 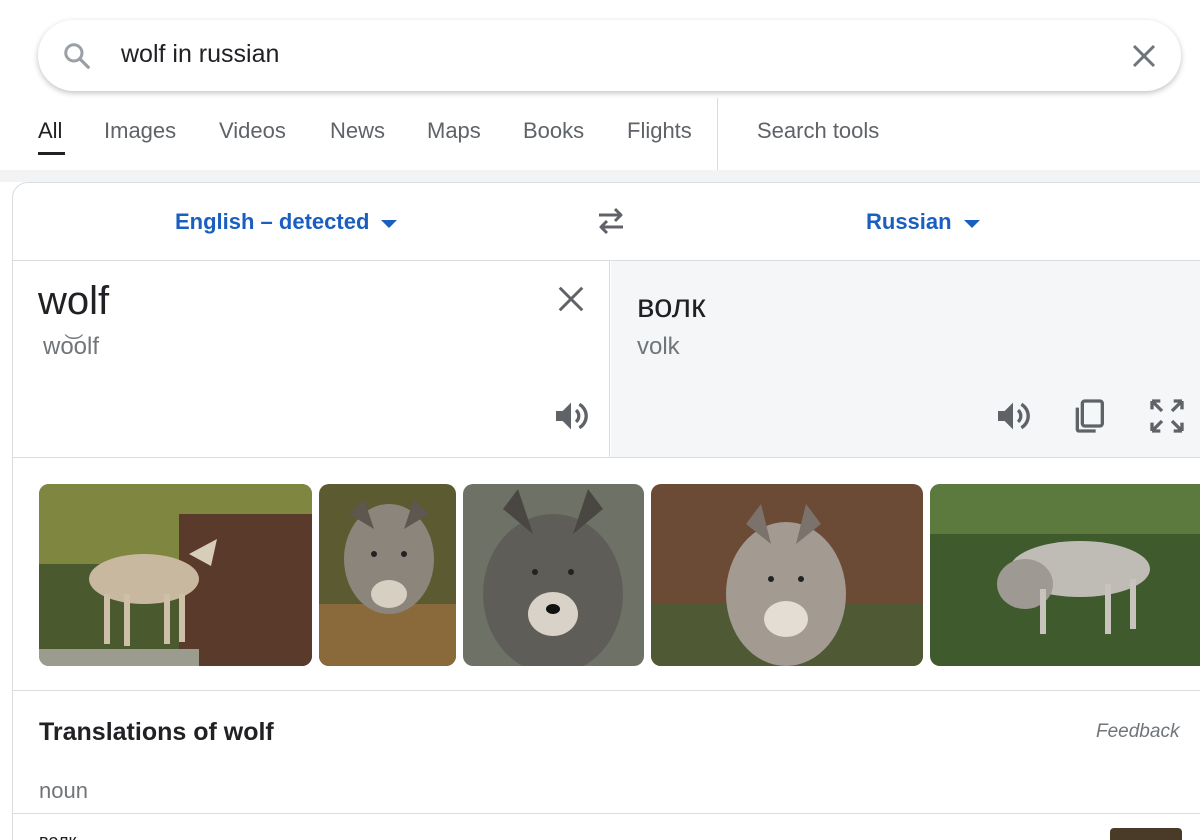 What do you see at coordinates (1089, 416) in the screenshot?
I see `copy-icon` at bounding box center [1089, 416].